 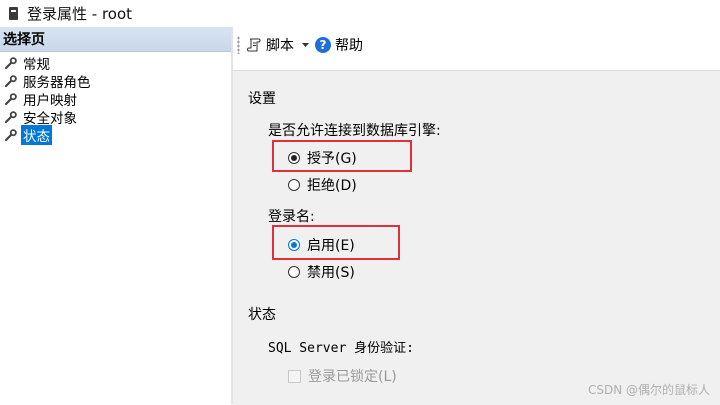 What do you see at coordinates (50, 119) in the screenshot?
I see `page-item-label: 安全对象` at bounding box center [50, 119].